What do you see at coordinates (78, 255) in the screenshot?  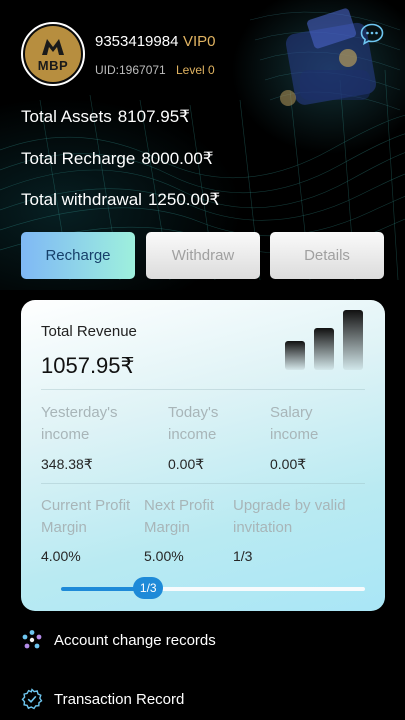 I see `recharge-button: Recharge` at bounding box center [78, 255].